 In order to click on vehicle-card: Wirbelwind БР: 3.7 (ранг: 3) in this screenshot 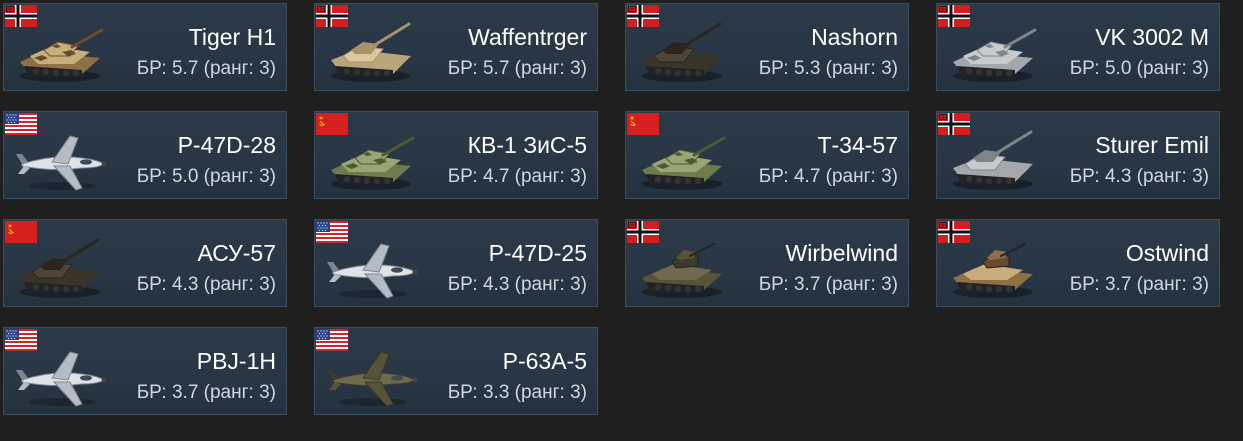, I will do `click(767, 263)`.